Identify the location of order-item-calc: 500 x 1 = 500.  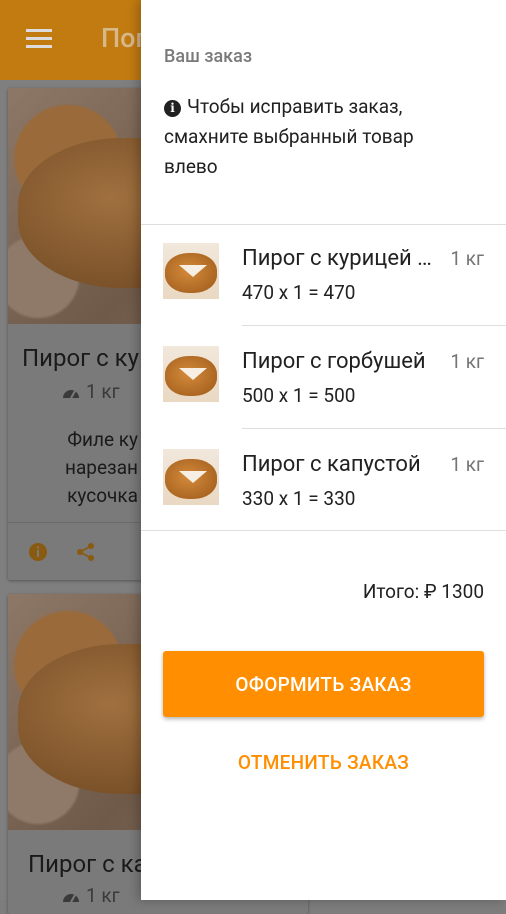
(299, 395).